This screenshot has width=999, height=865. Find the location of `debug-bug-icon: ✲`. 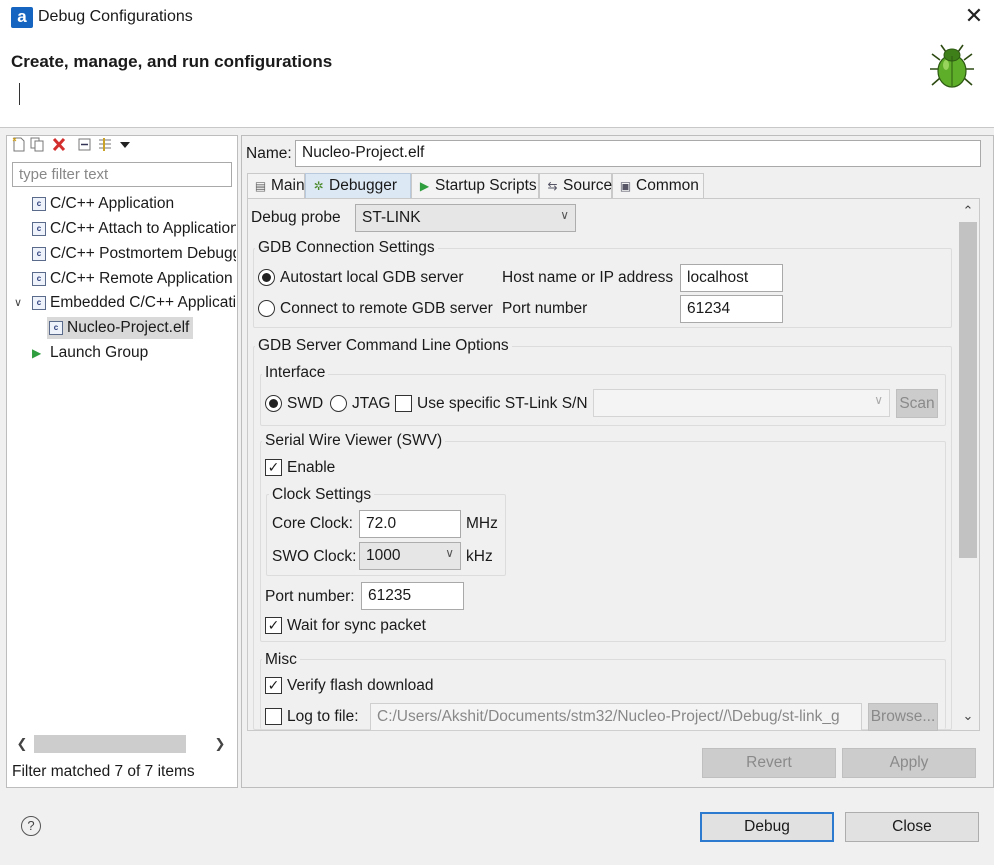

debug-bug-icon: ✲ is located at coordinates (318, 186).